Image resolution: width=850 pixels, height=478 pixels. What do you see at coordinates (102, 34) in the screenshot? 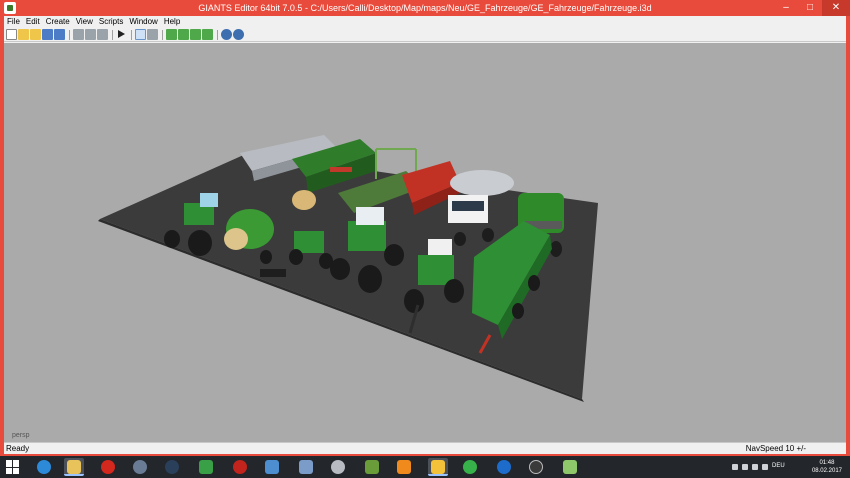
I see `cut-icon` at bounding box center [102, 34].